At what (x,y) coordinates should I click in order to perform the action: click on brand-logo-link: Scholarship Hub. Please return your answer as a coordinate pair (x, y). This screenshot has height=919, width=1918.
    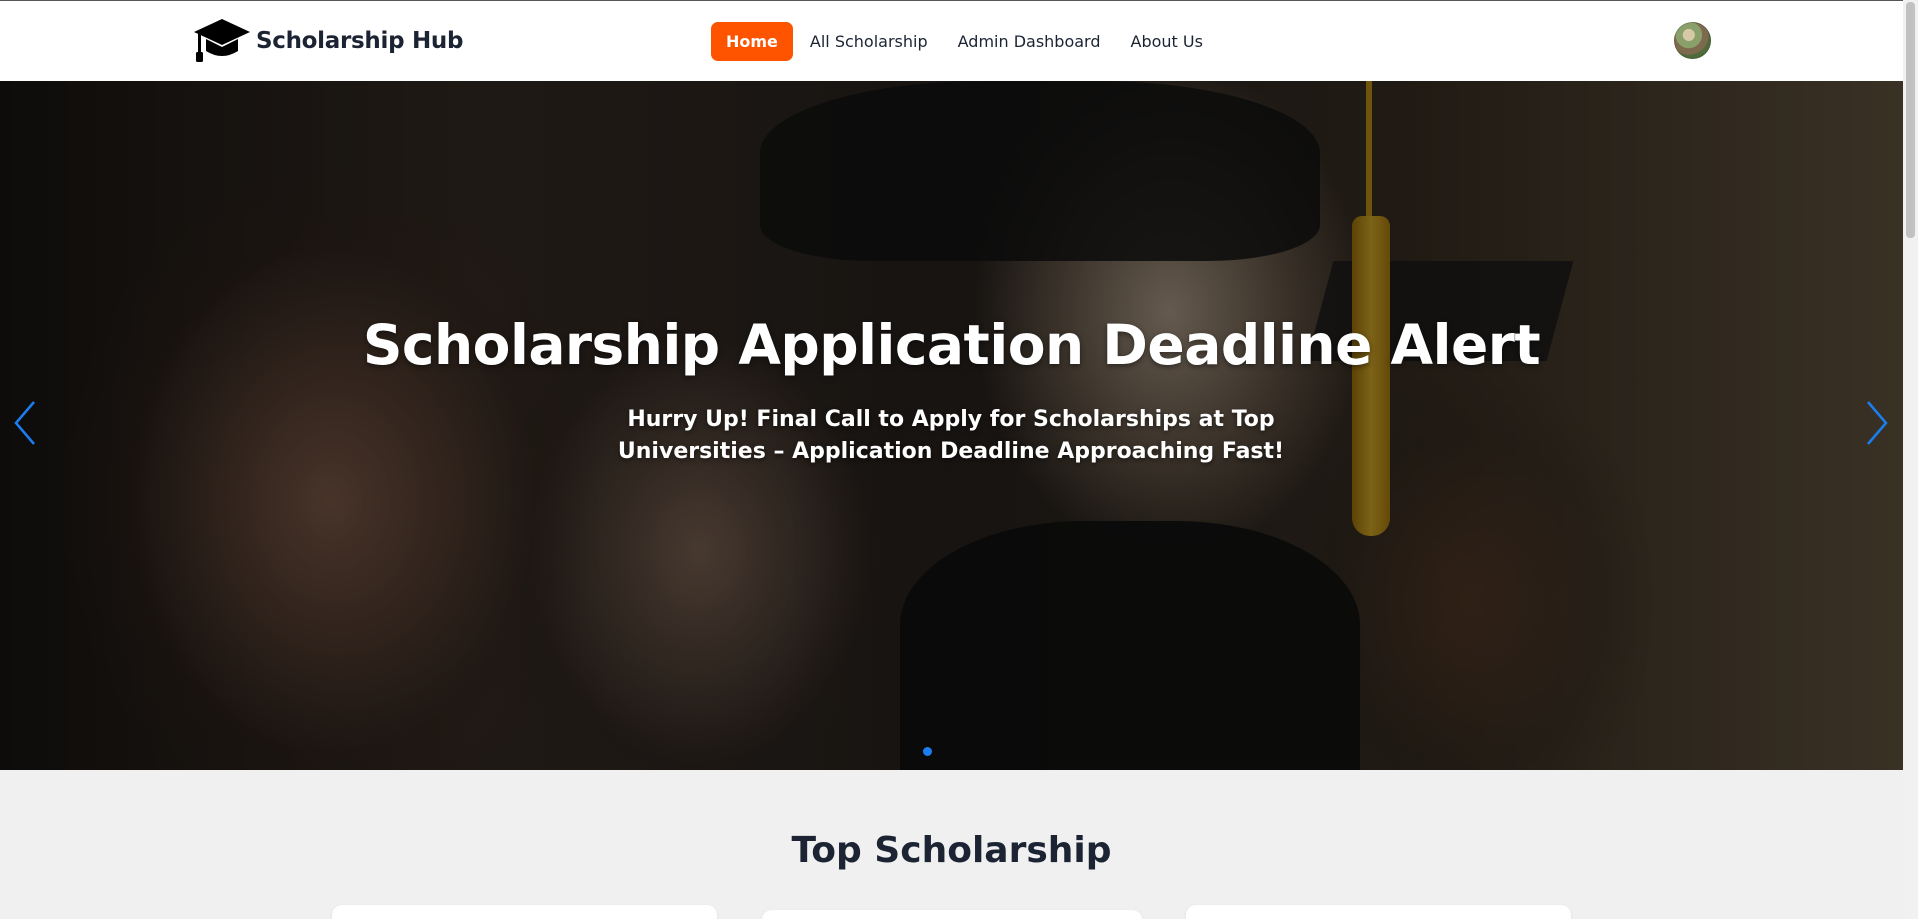
    Looking at the image, I should click on (327, 41).